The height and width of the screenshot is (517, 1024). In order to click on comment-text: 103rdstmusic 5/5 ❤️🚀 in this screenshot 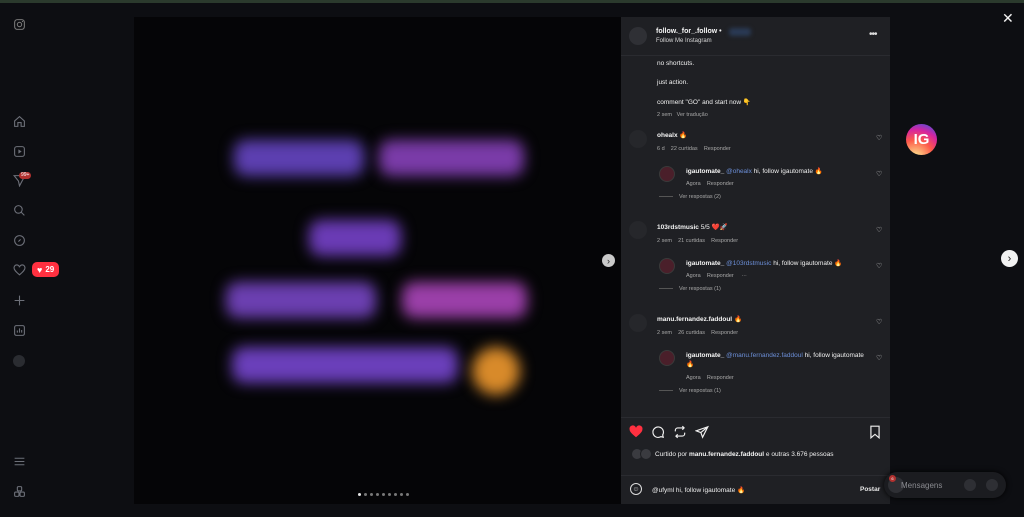, I will do `click(692, 227)`.